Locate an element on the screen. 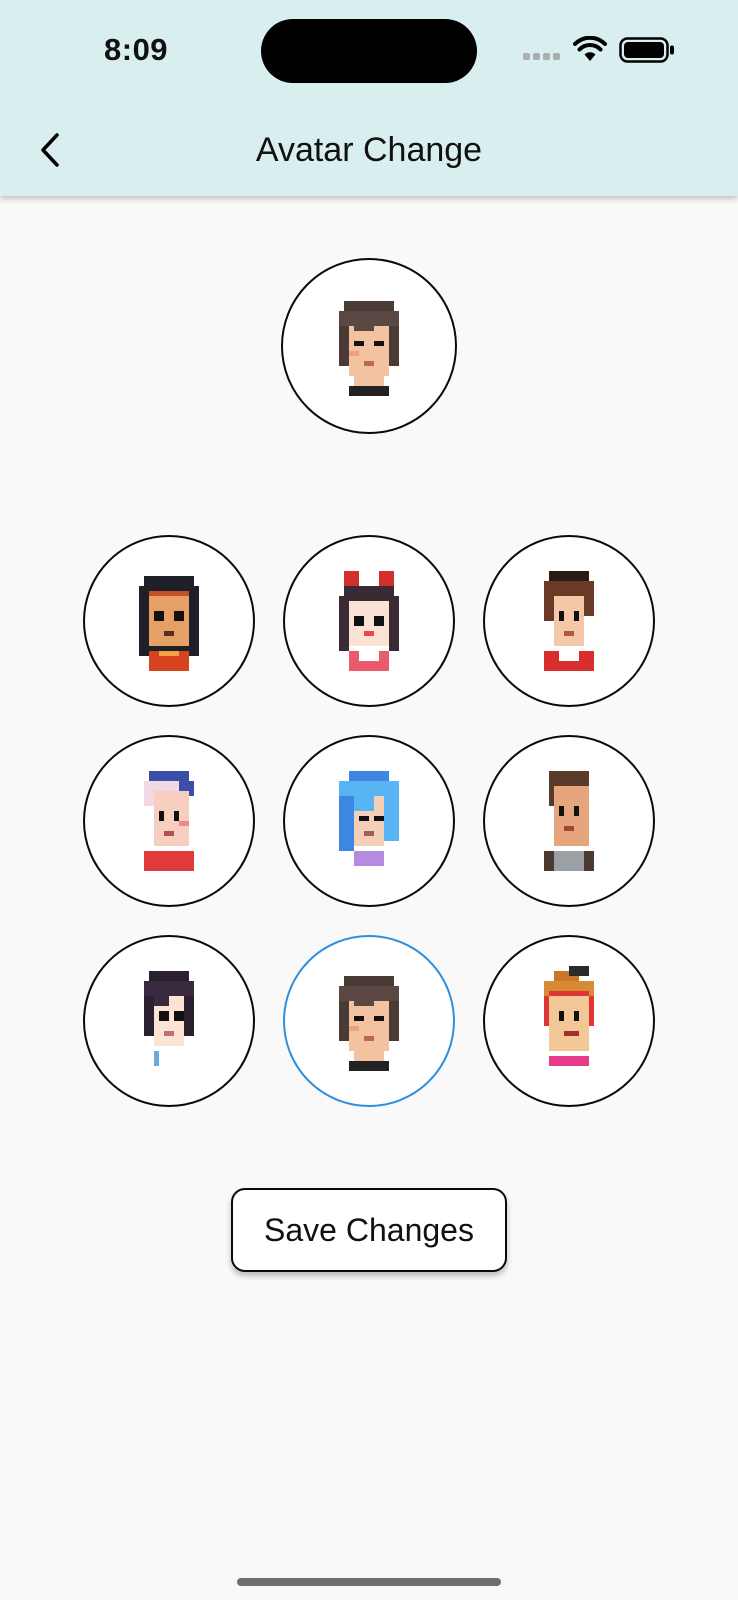  current-avatar is located at coordinates (369, 346).